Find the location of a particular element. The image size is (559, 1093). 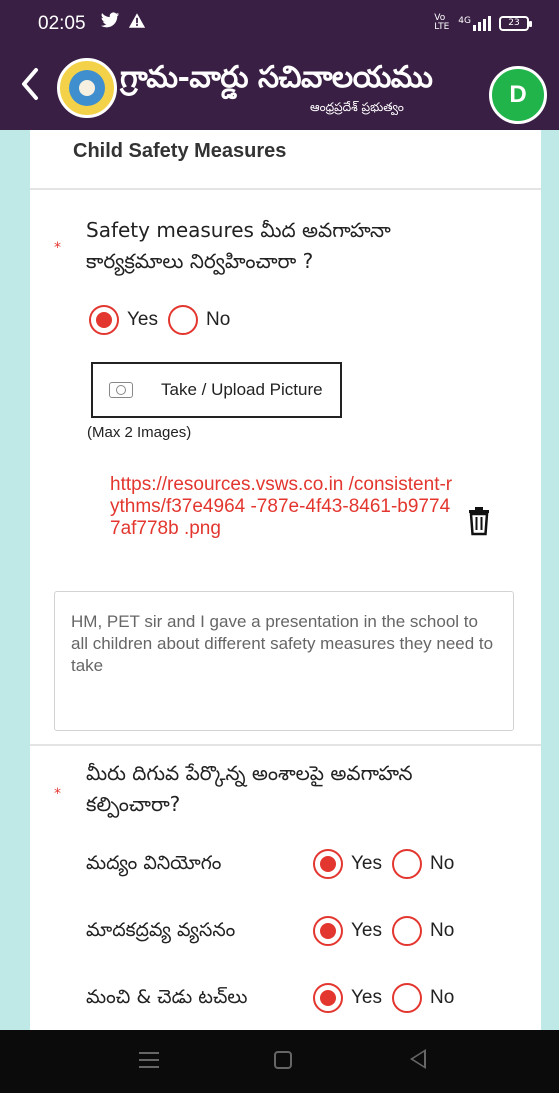

awareness-row-label: మాదకద్రవ్య వ్యసనం is located at coordinates (161, 930).